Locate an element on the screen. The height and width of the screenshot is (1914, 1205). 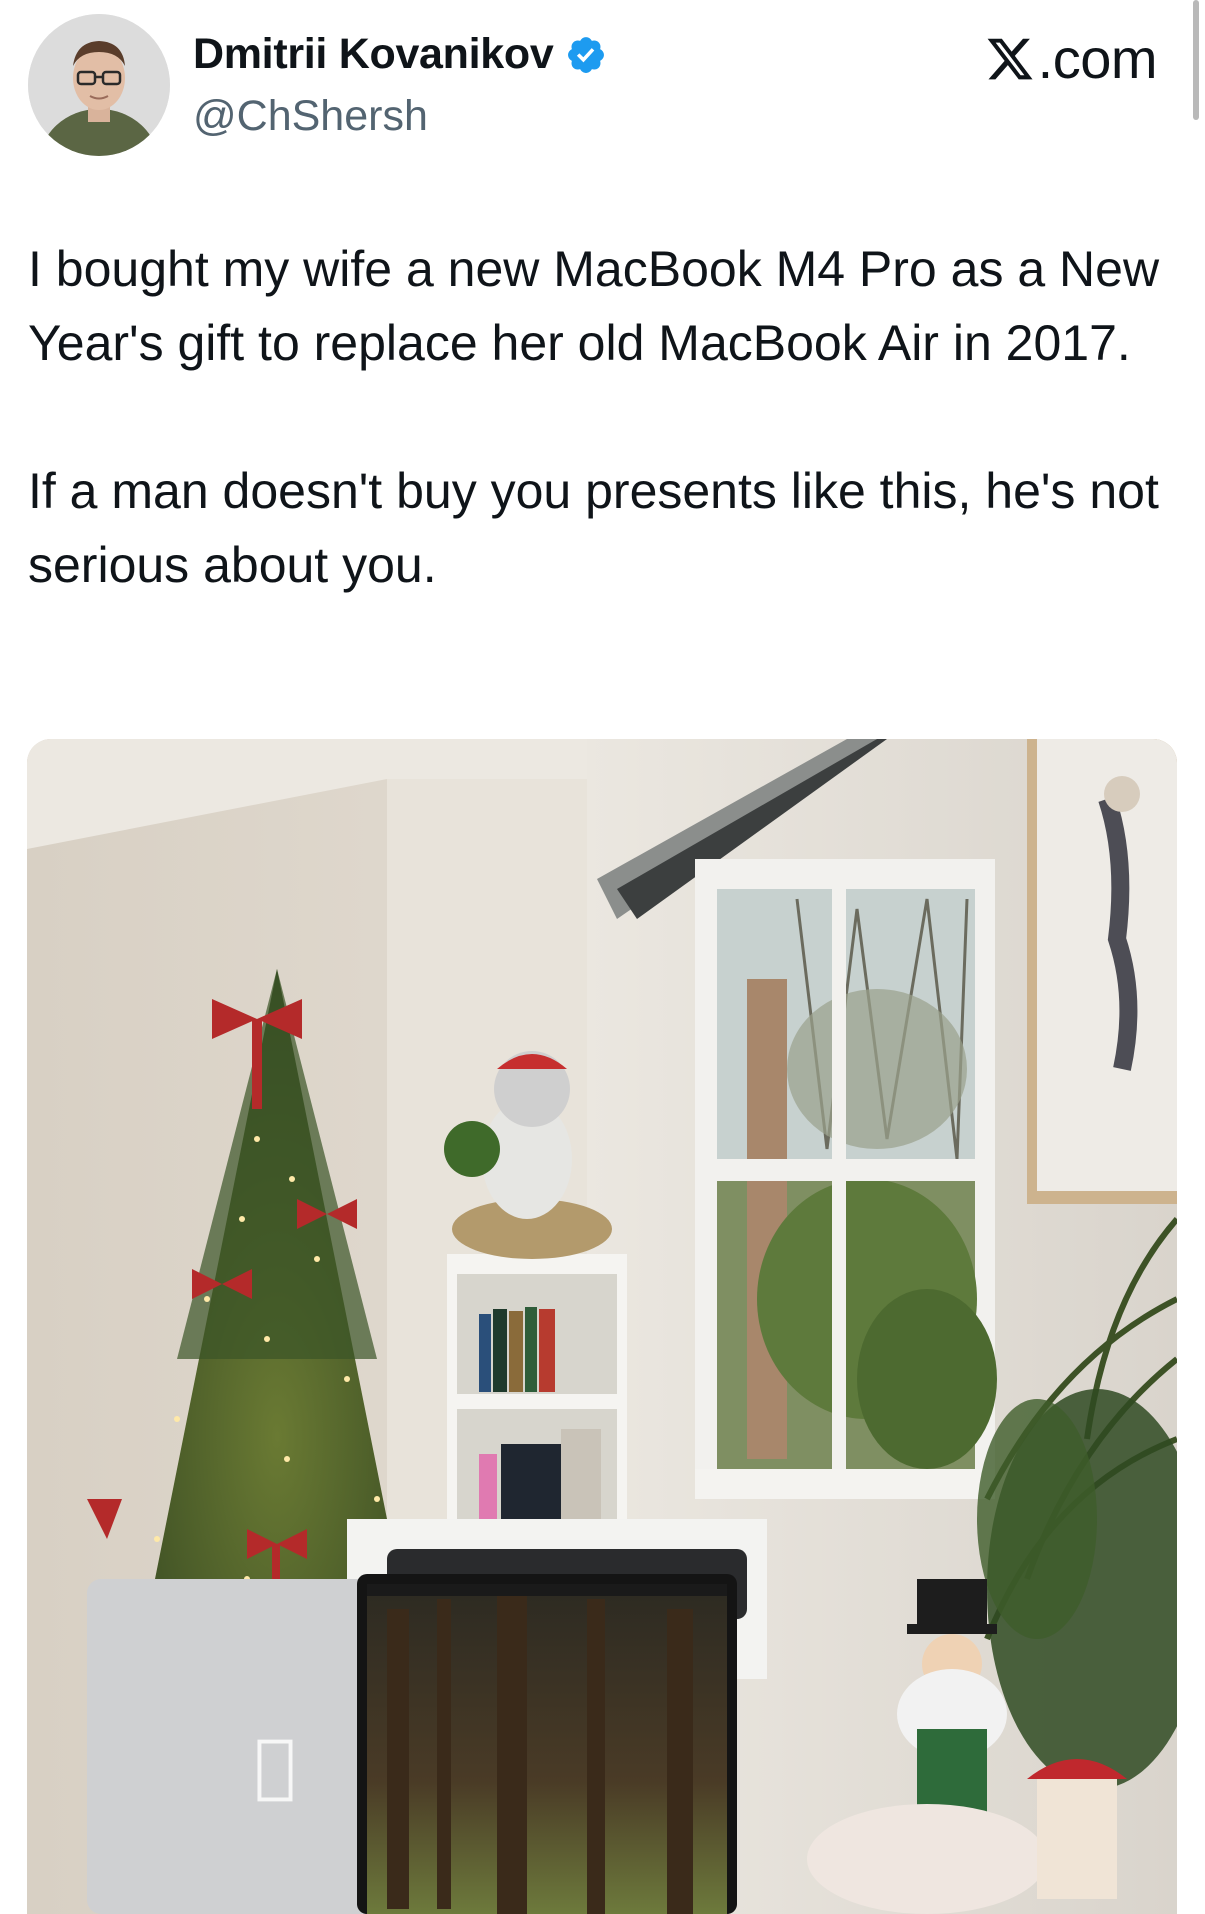
author-name-row: Dmitrii Kovanikov is located at coordinates (400, 54).